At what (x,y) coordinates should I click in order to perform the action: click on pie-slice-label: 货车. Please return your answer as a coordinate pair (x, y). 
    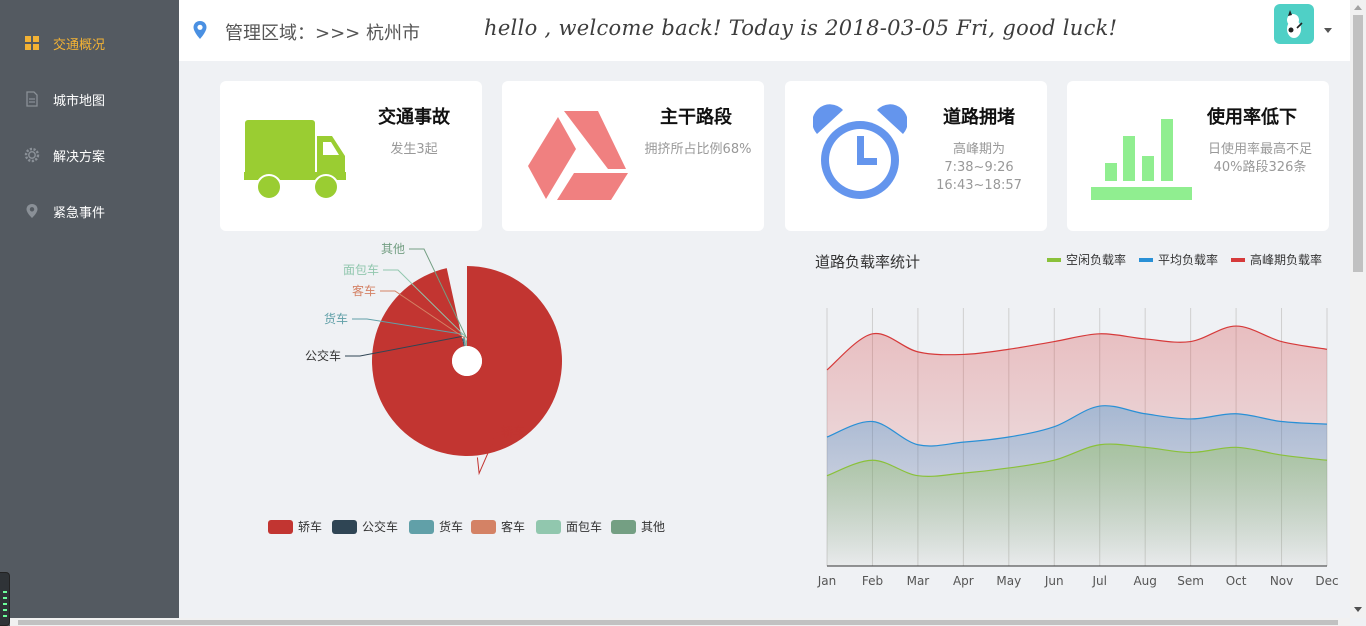
    Looking at the image, I should click on (336, 318).